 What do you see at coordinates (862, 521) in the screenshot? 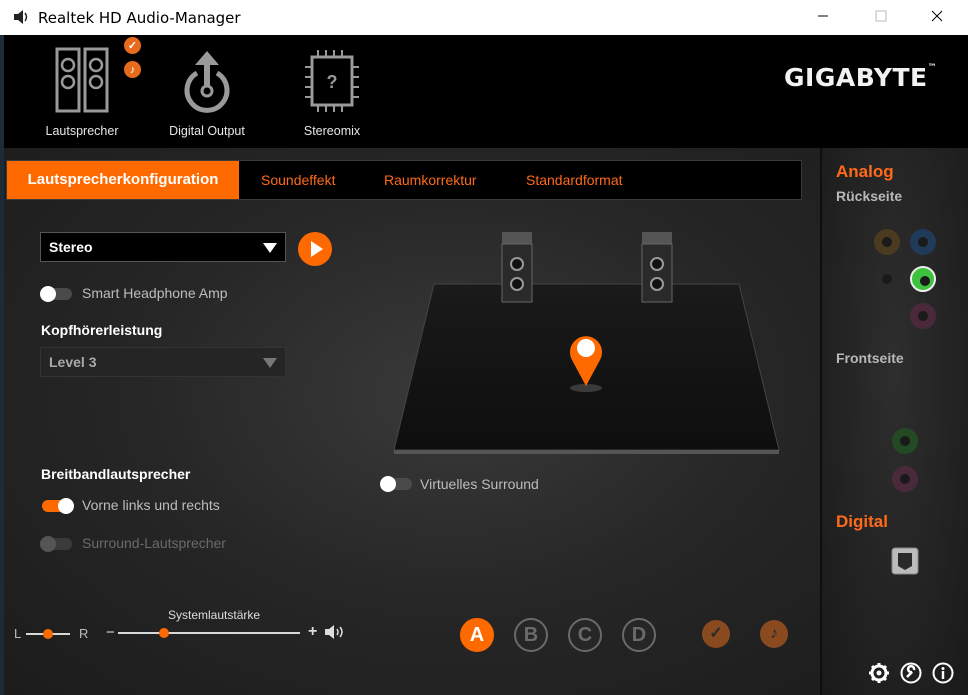
I see `digital-heading: Digital` at bounding box center [862, 521].